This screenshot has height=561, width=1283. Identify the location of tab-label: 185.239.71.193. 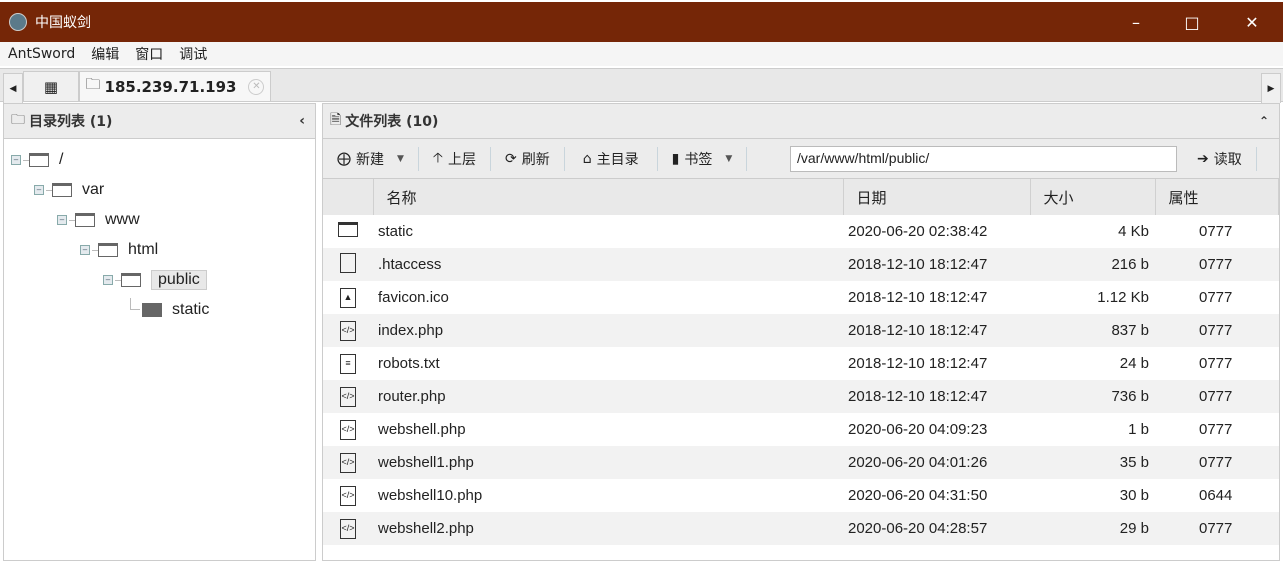
(170, 86).